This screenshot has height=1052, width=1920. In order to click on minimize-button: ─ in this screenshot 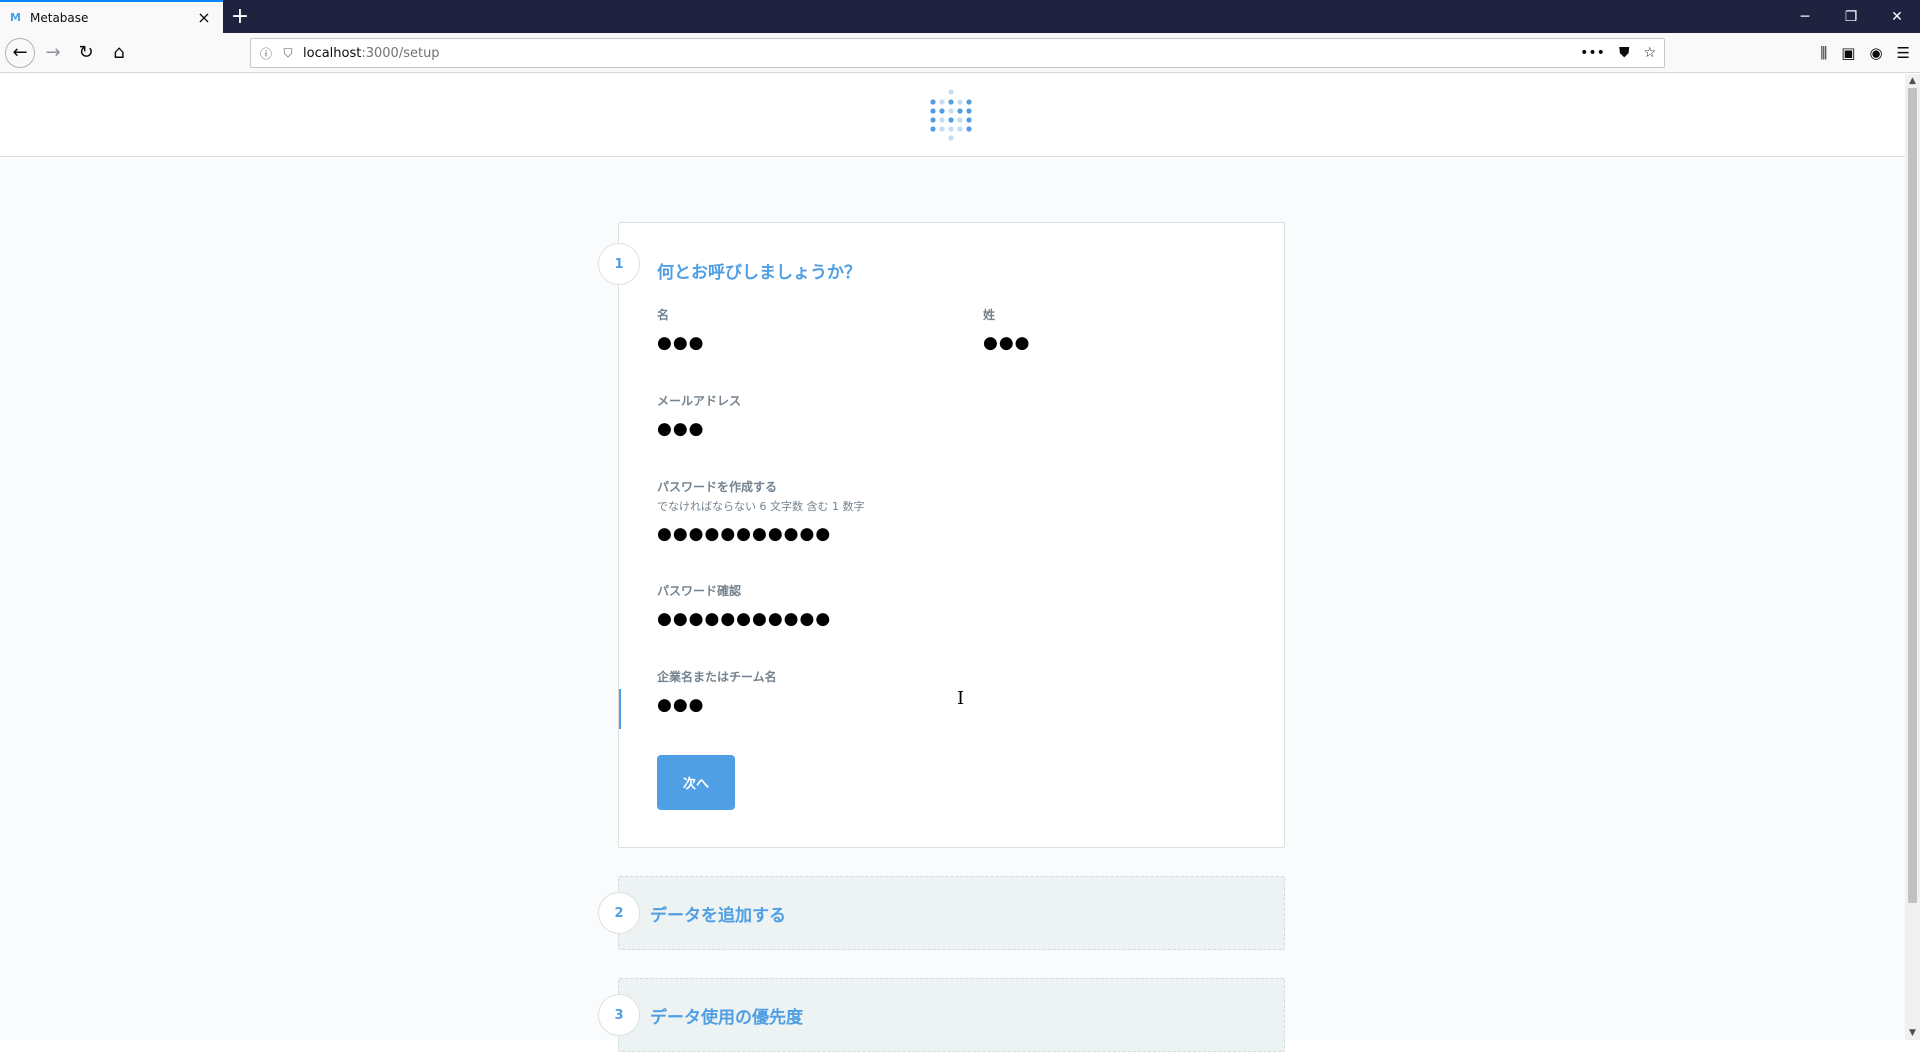, I will do `click(1805, 16)`.